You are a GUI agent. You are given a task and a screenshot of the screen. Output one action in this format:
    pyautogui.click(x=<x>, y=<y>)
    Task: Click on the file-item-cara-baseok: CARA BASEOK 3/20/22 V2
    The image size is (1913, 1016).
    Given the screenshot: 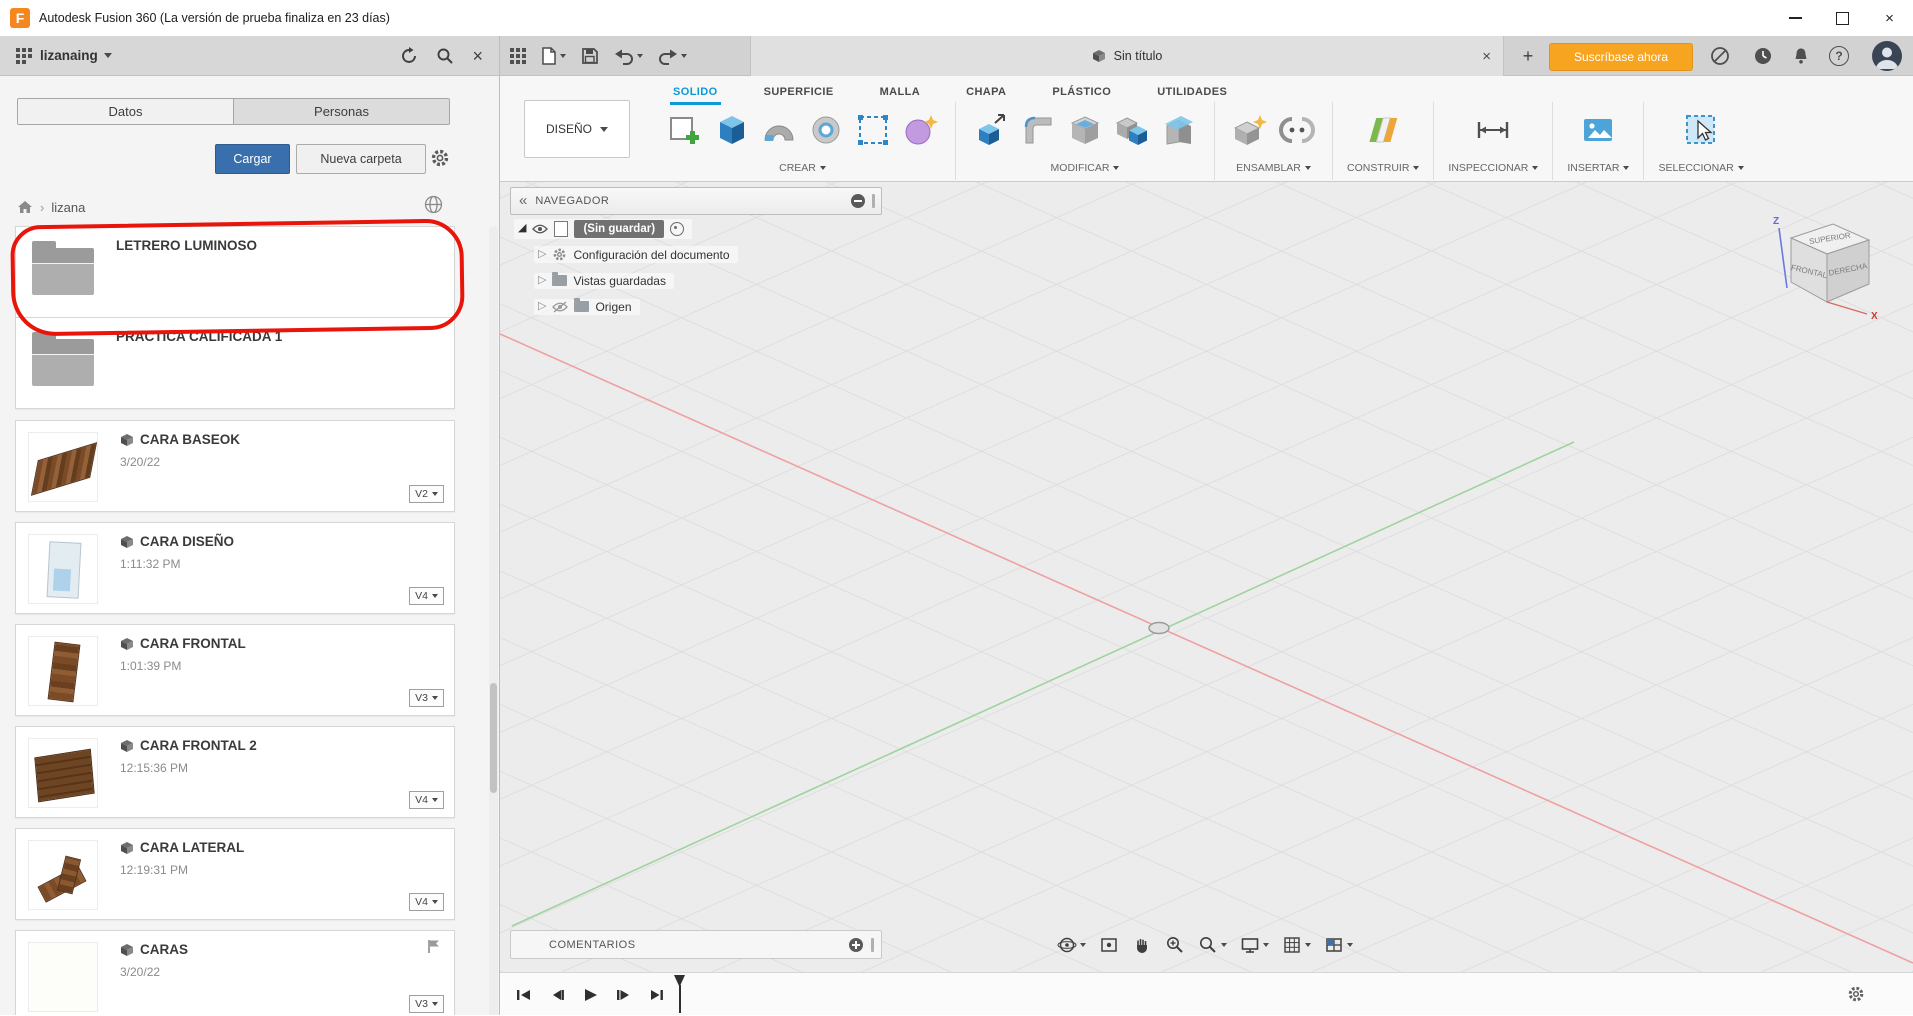 What is the action you would take?
    pyautogui.click(x=235, y=466)
    